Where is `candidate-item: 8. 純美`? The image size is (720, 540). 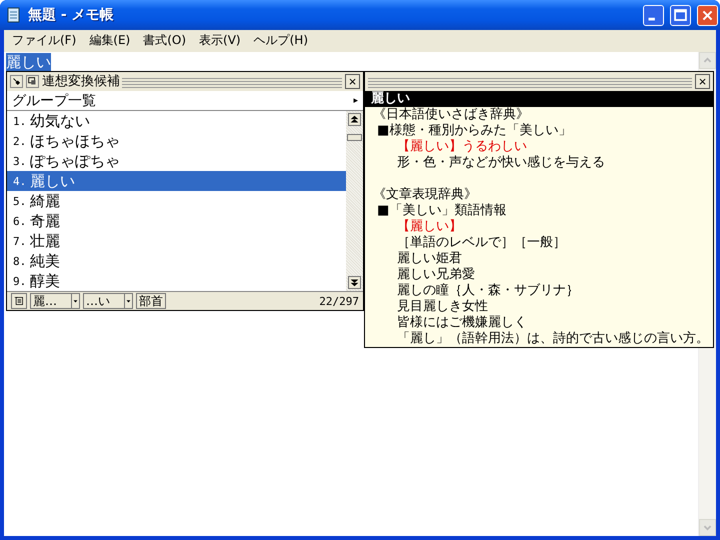 candidate-item: 8. 純美 is located at coordinates (176, 261).